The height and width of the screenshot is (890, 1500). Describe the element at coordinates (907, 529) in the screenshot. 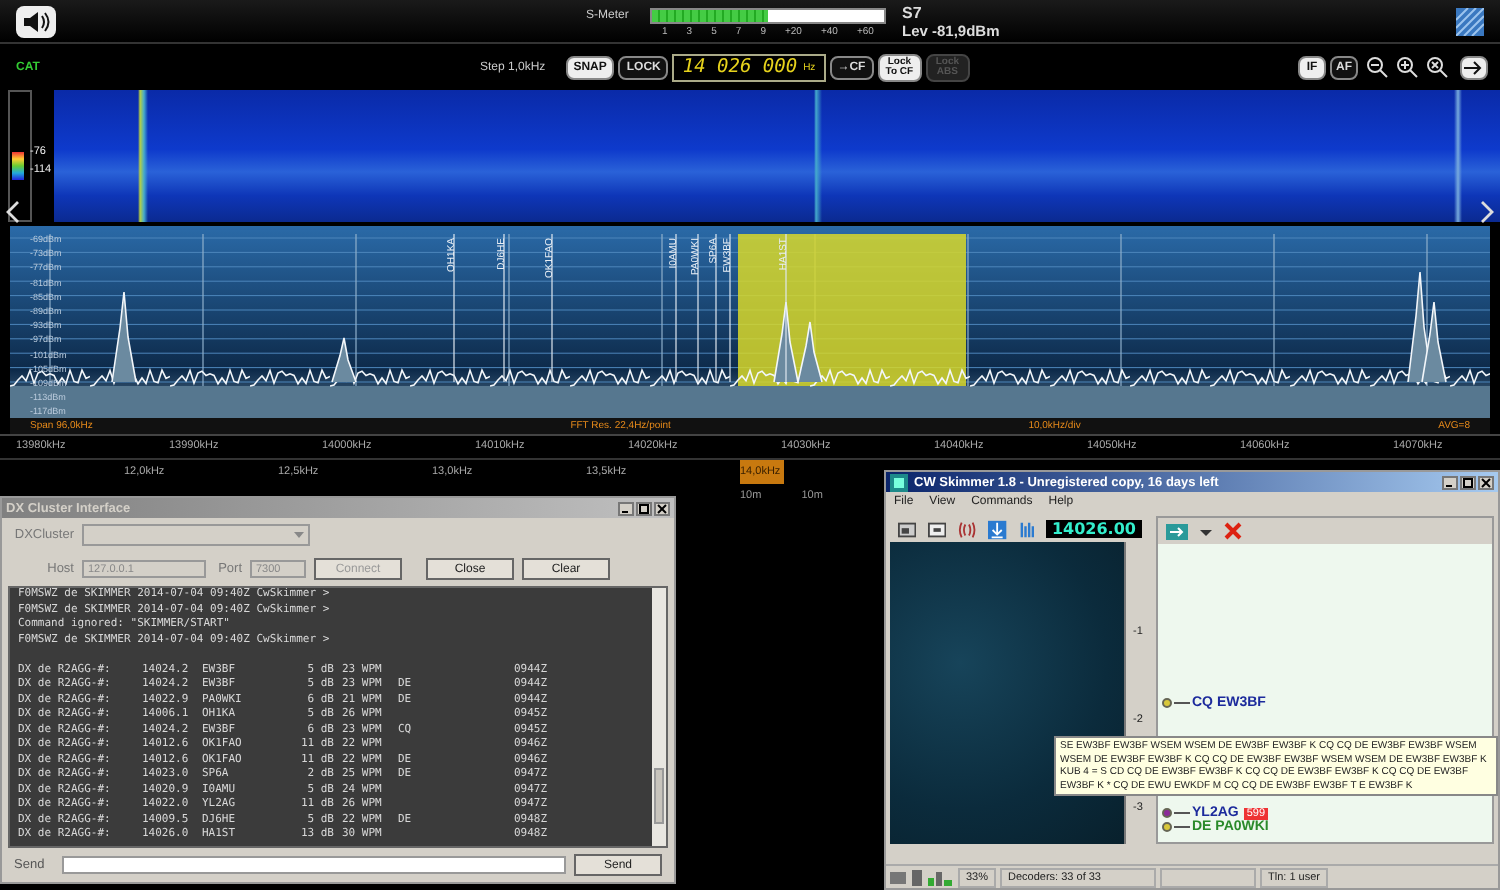

I see `image-icon` at that location.